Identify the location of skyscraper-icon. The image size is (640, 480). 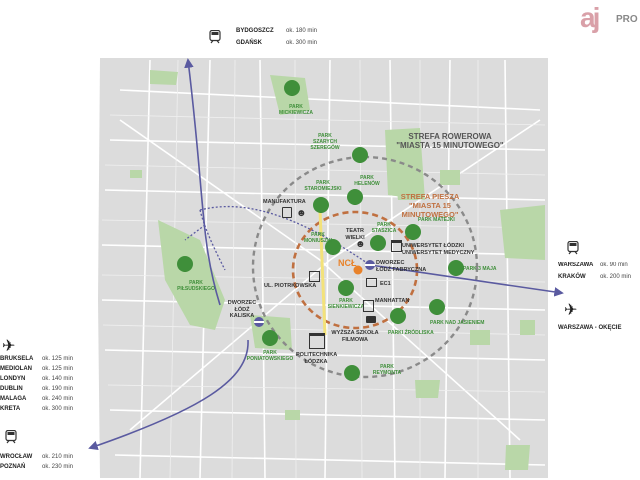
(368, 306).